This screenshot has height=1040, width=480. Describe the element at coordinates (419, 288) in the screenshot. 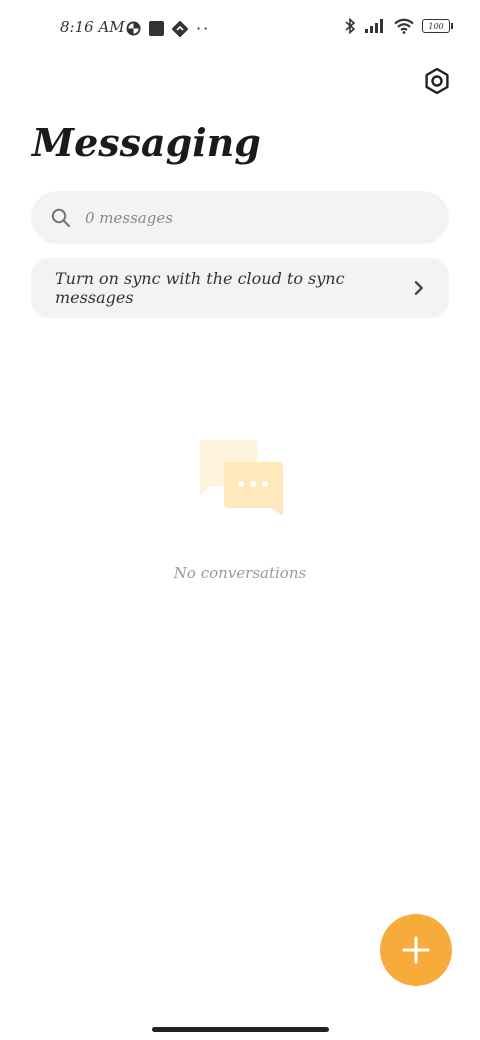

I see `chevron-right-icon` at that location.